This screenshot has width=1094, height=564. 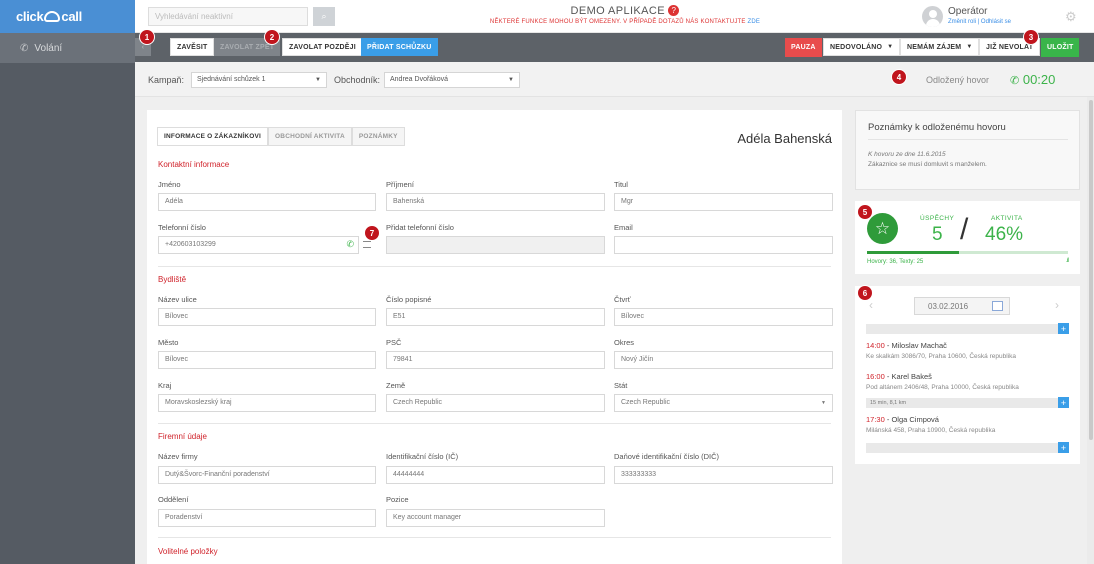 I want to click on chevron-right-icon: ›, so click(x=1057, y=305).